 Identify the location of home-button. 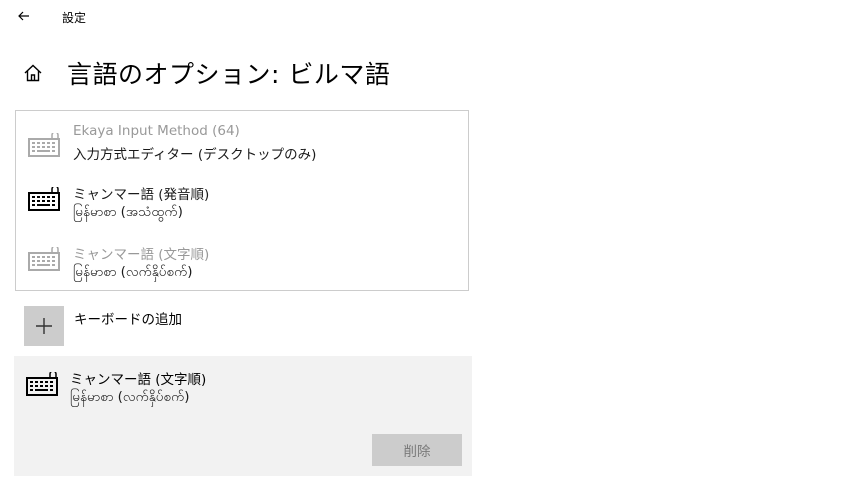
(33, 73).